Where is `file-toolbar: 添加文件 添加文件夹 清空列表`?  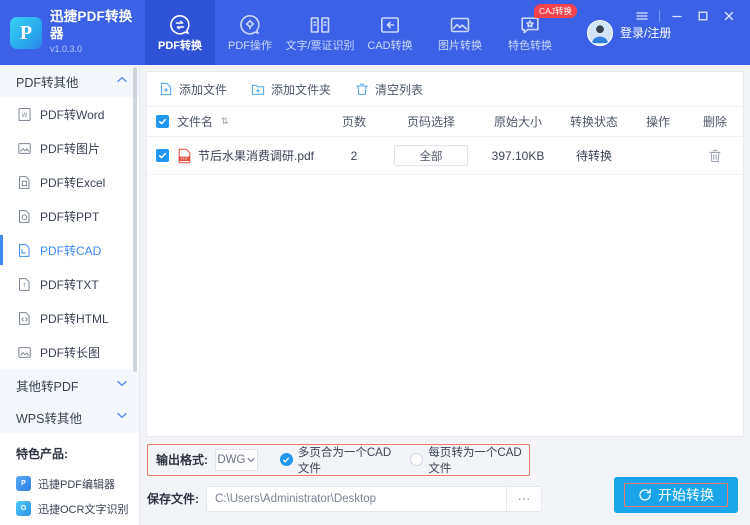
file-toolbar: 添加文件 添加文件夹 清空列表 is located at coordinates (445, 89).